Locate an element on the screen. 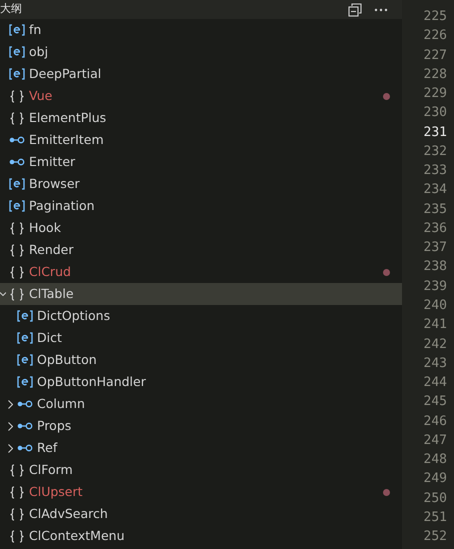 The image size is (454, 549). symbol-name: OpButtonHandler is located at coordinates (91, 381).